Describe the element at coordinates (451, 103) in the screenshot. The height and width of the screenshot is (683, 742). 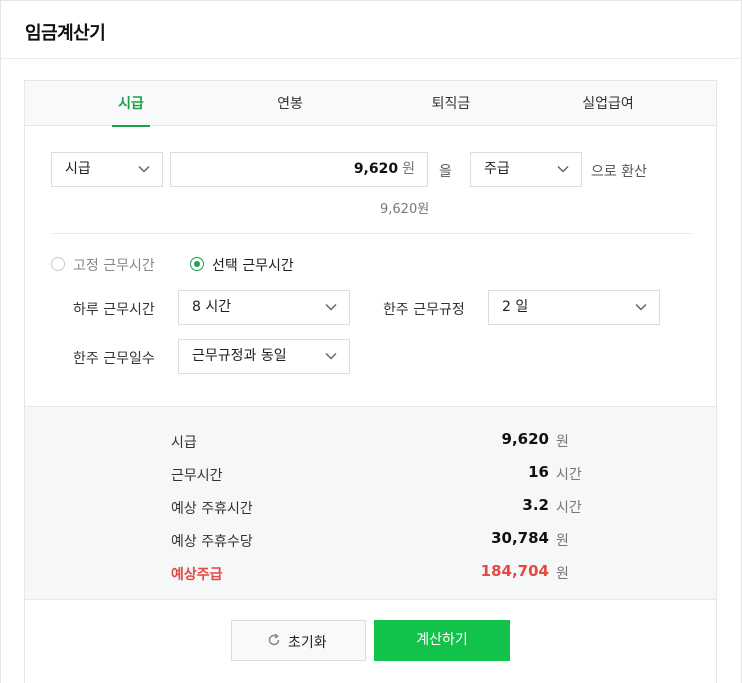
I see `tab-severance: 퇴직금` at that location.